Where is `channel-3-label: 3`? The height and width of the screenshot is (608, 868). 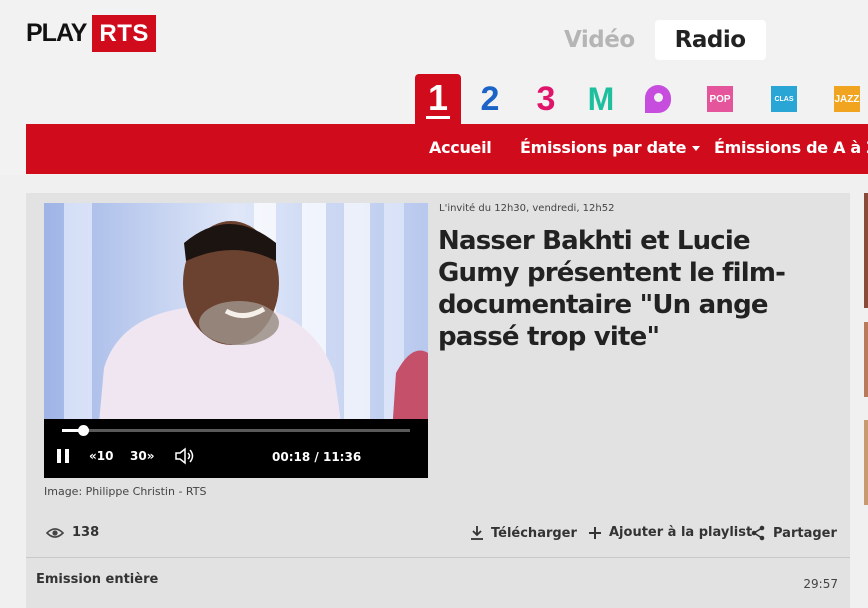 channel-3-label: 3 is located at coordinates (546, 98).